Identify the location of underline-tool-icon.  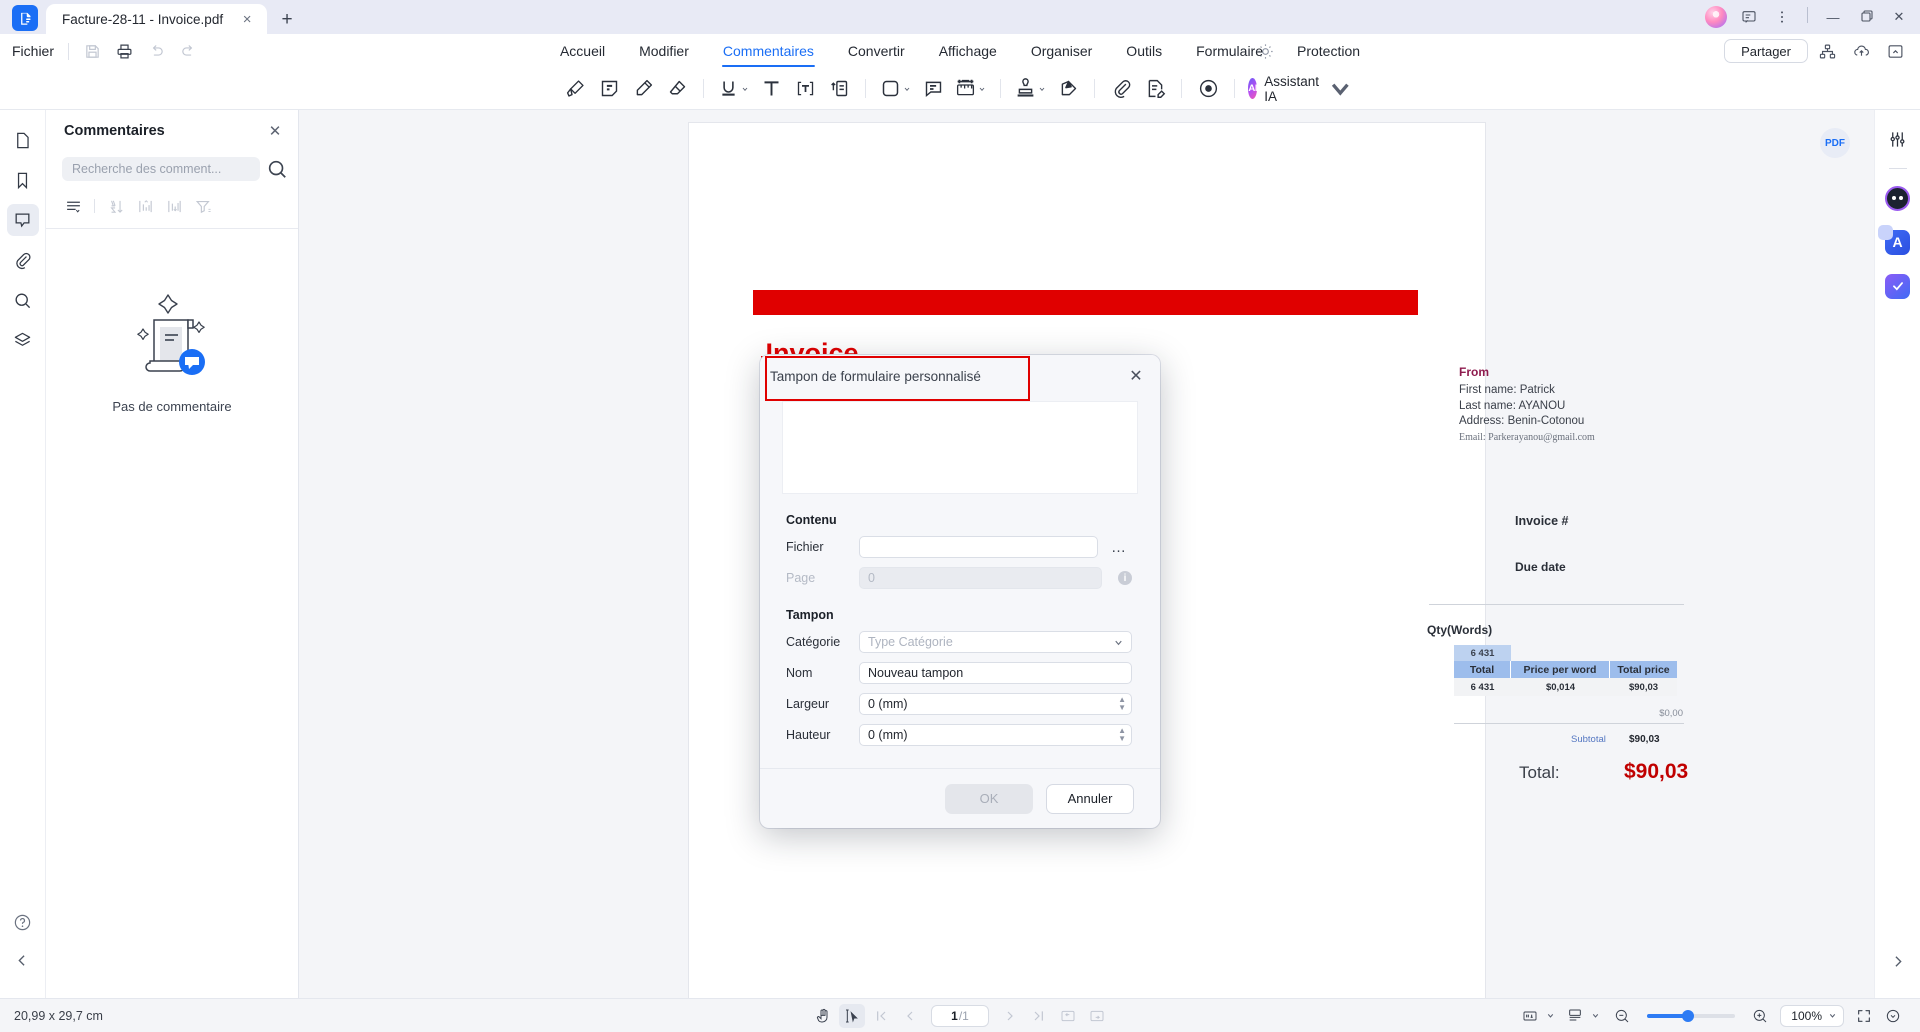
(733, 89).